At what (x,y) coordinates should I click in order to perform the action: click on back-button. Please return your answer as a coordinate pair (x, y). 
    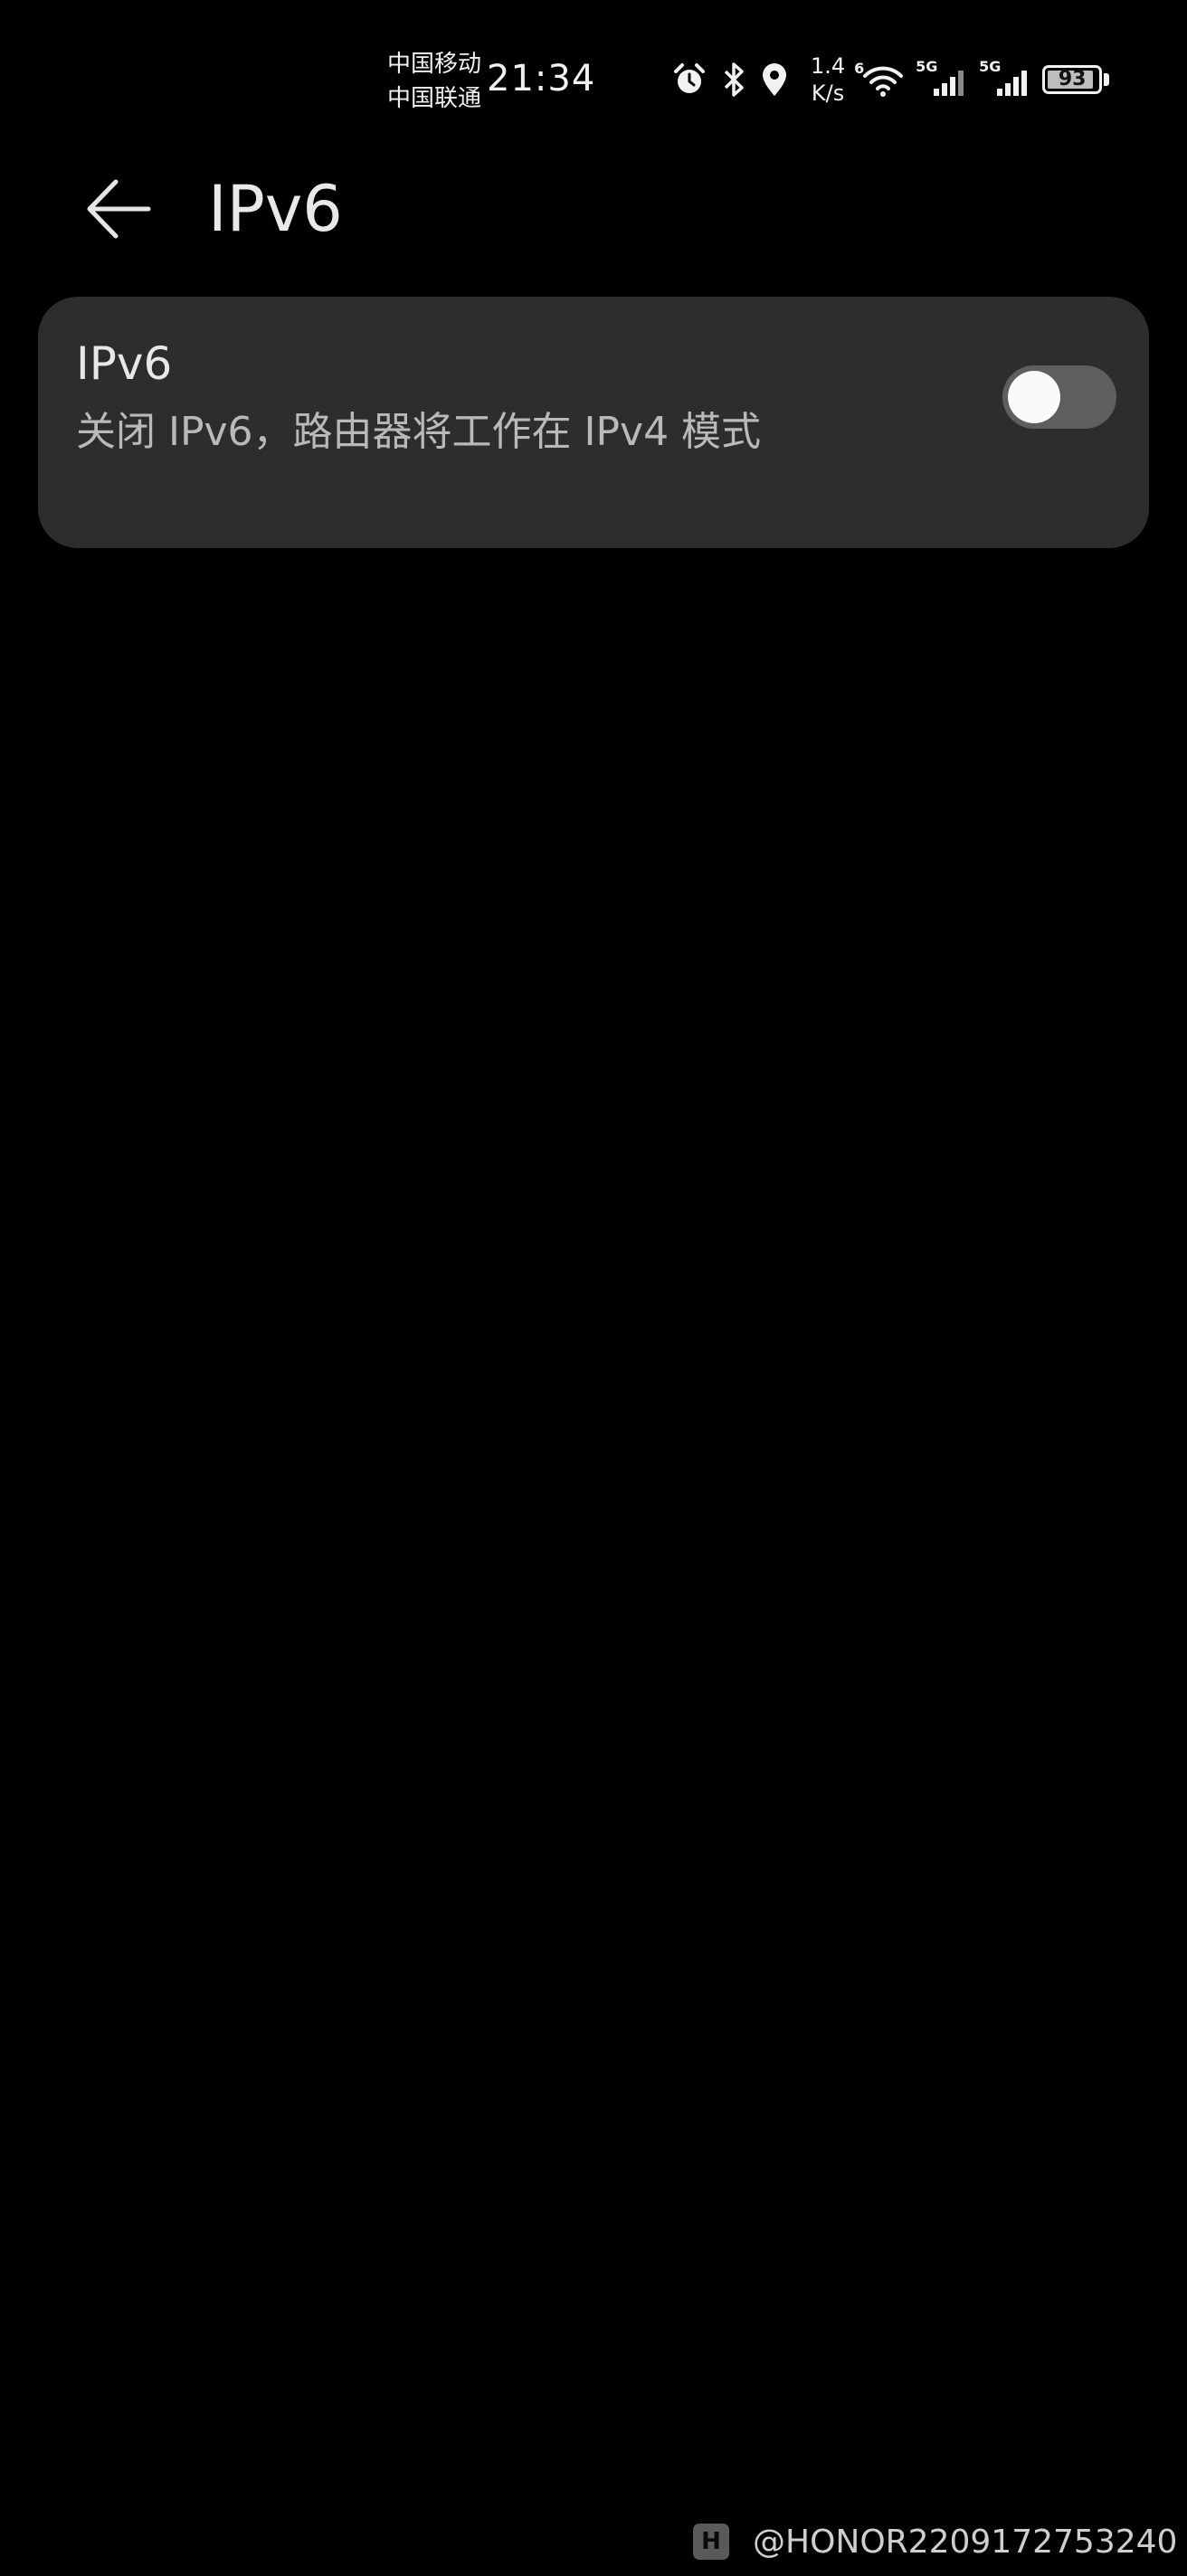
    Looking at the image, I should click on (118, 209).